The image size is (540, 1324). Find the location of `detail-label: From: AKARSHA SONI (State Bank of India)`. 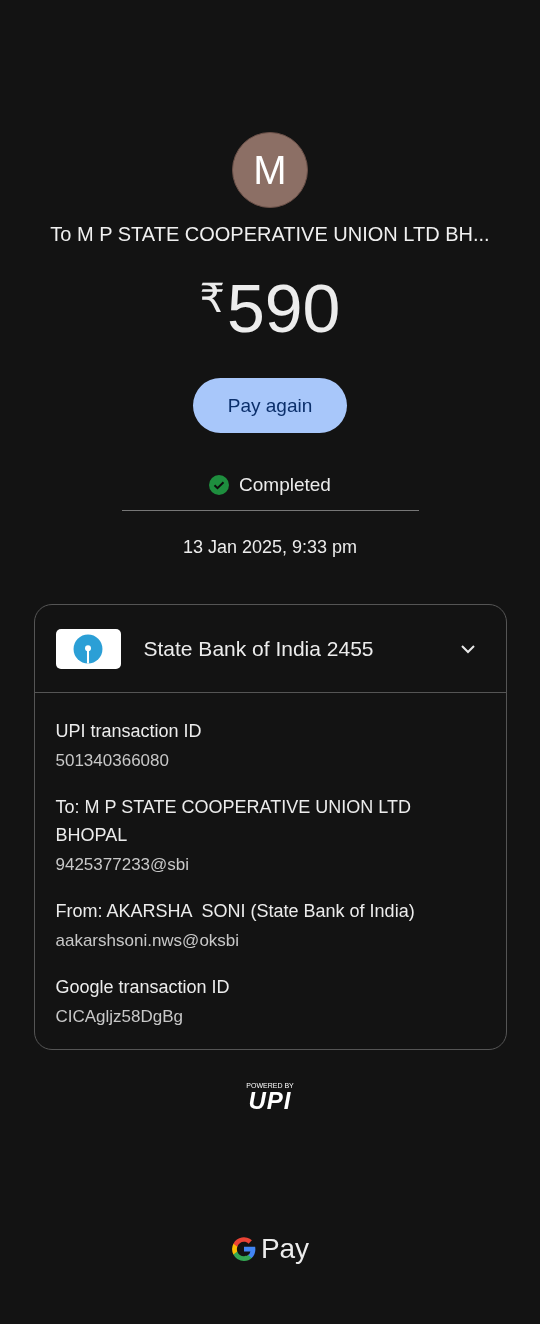

detail-label: From: AKARSHA SONI (State Bank of India) is located at coordinates (235, 911).